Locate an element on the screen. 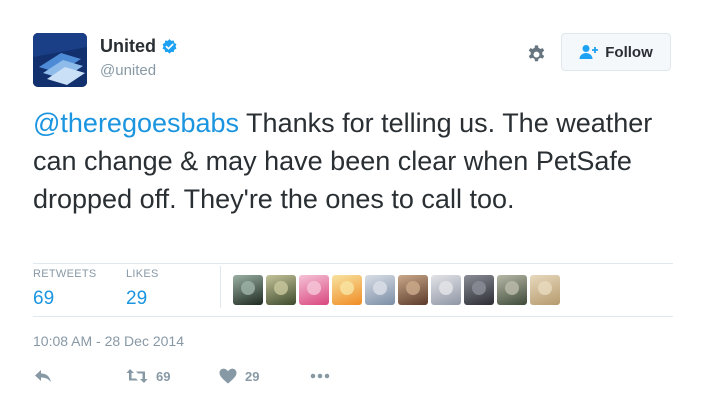  tweet-timestamp: 10:08 AM - 28 Dec 2014 is located at coordinates (108, 341).